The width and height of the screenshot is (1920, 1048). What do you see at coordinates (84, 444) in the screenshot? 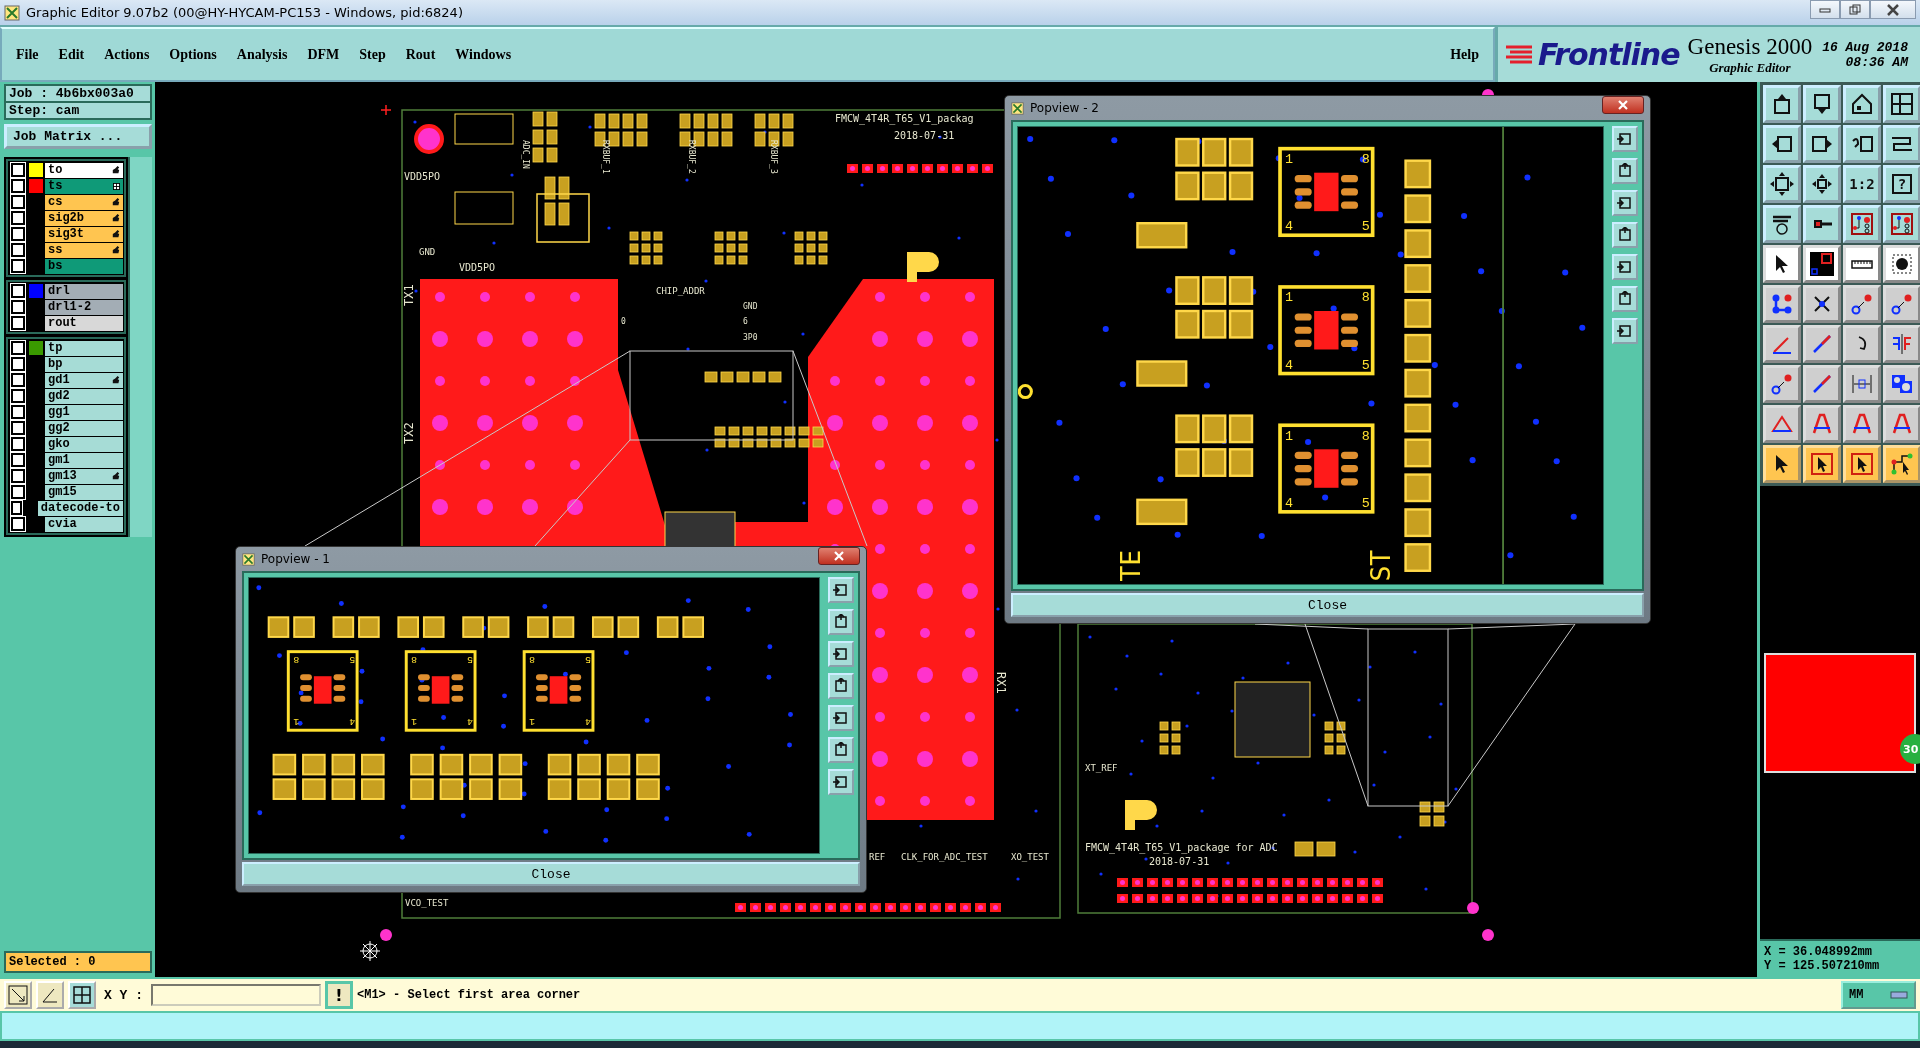
I see `layer-name: gko` at bounding box center [84, 444].